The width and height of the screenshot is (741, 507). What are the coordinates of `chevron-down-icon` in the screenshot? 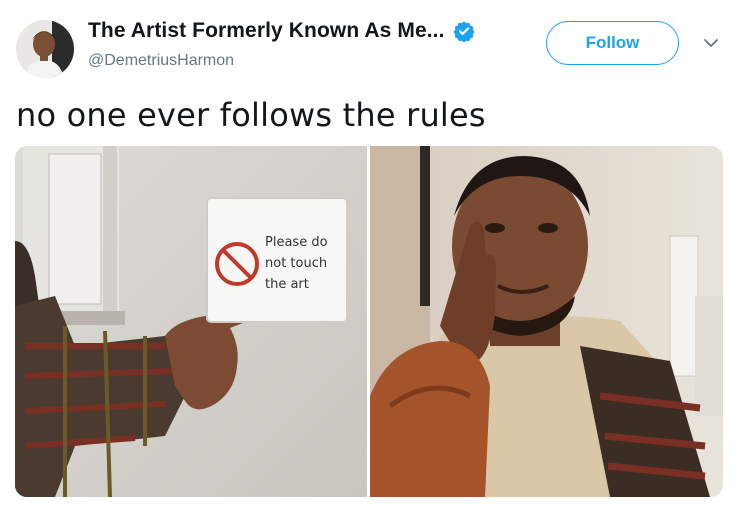 It's located at (711, 43).